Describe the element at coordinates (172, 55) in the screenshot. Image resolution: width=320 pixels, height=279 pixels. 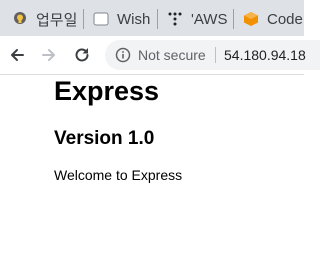
I see `security-status: Not secure` at that location.